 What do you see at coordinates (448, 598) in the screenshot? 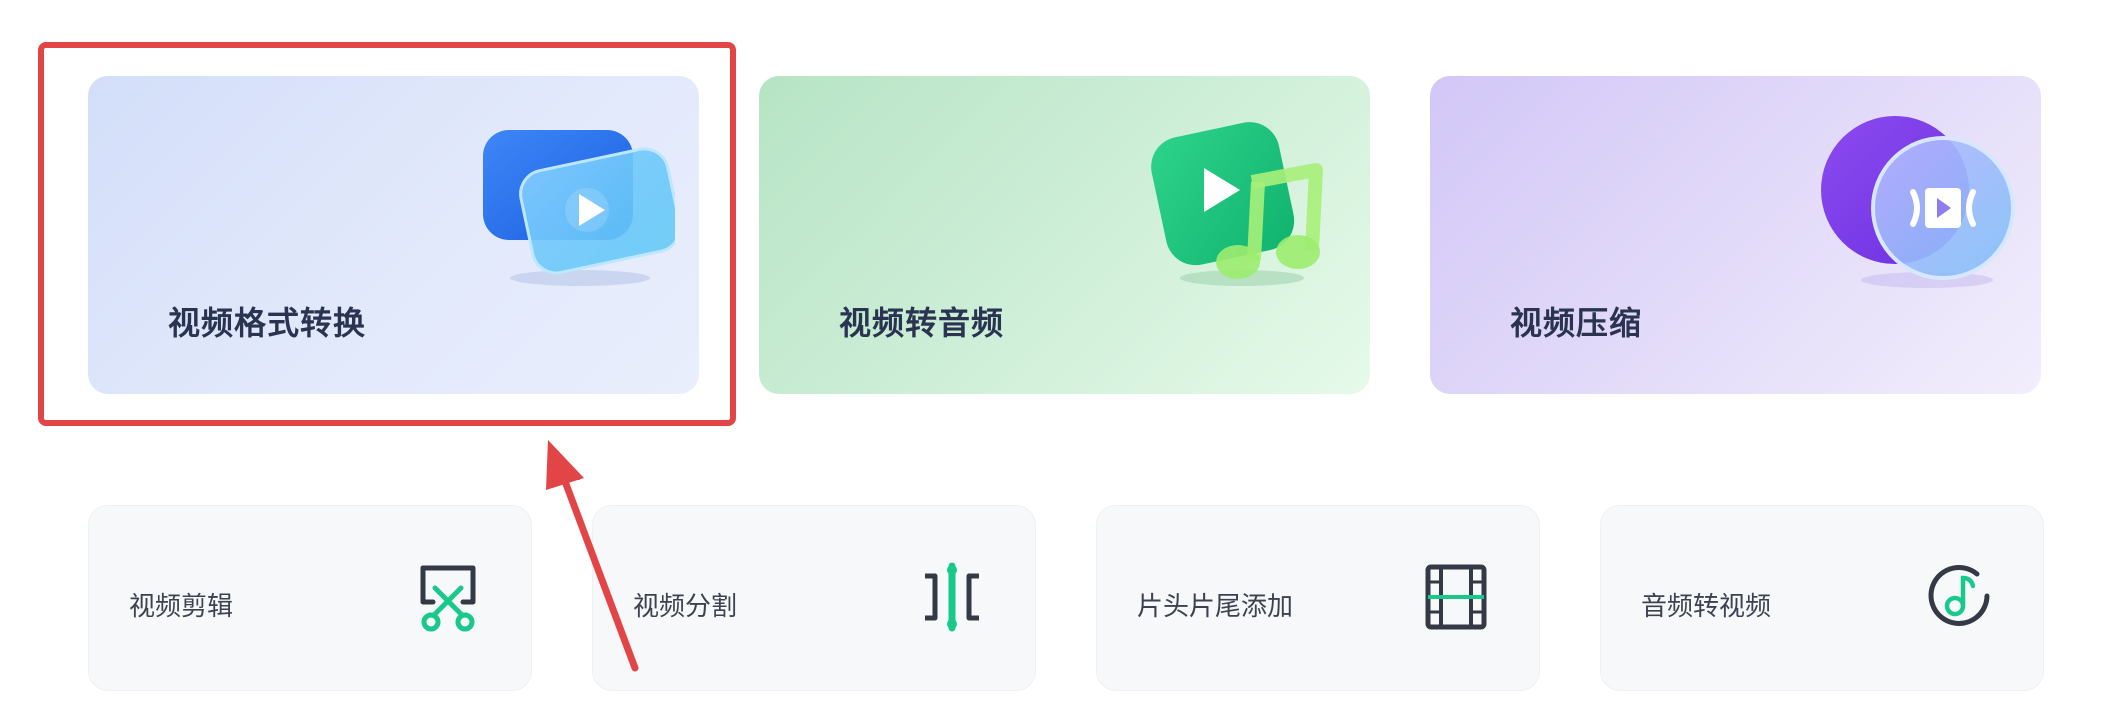
I see `scissors-icon` at bounding box center [448, 598].